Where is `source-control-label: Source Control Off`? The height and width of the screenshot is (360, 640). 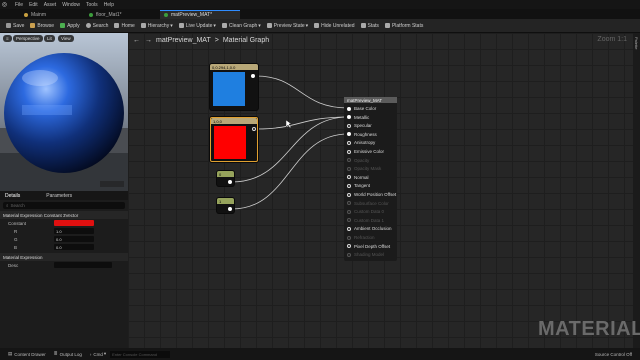 source-control-label: Source Control Off is located at coordinates (613, 354).